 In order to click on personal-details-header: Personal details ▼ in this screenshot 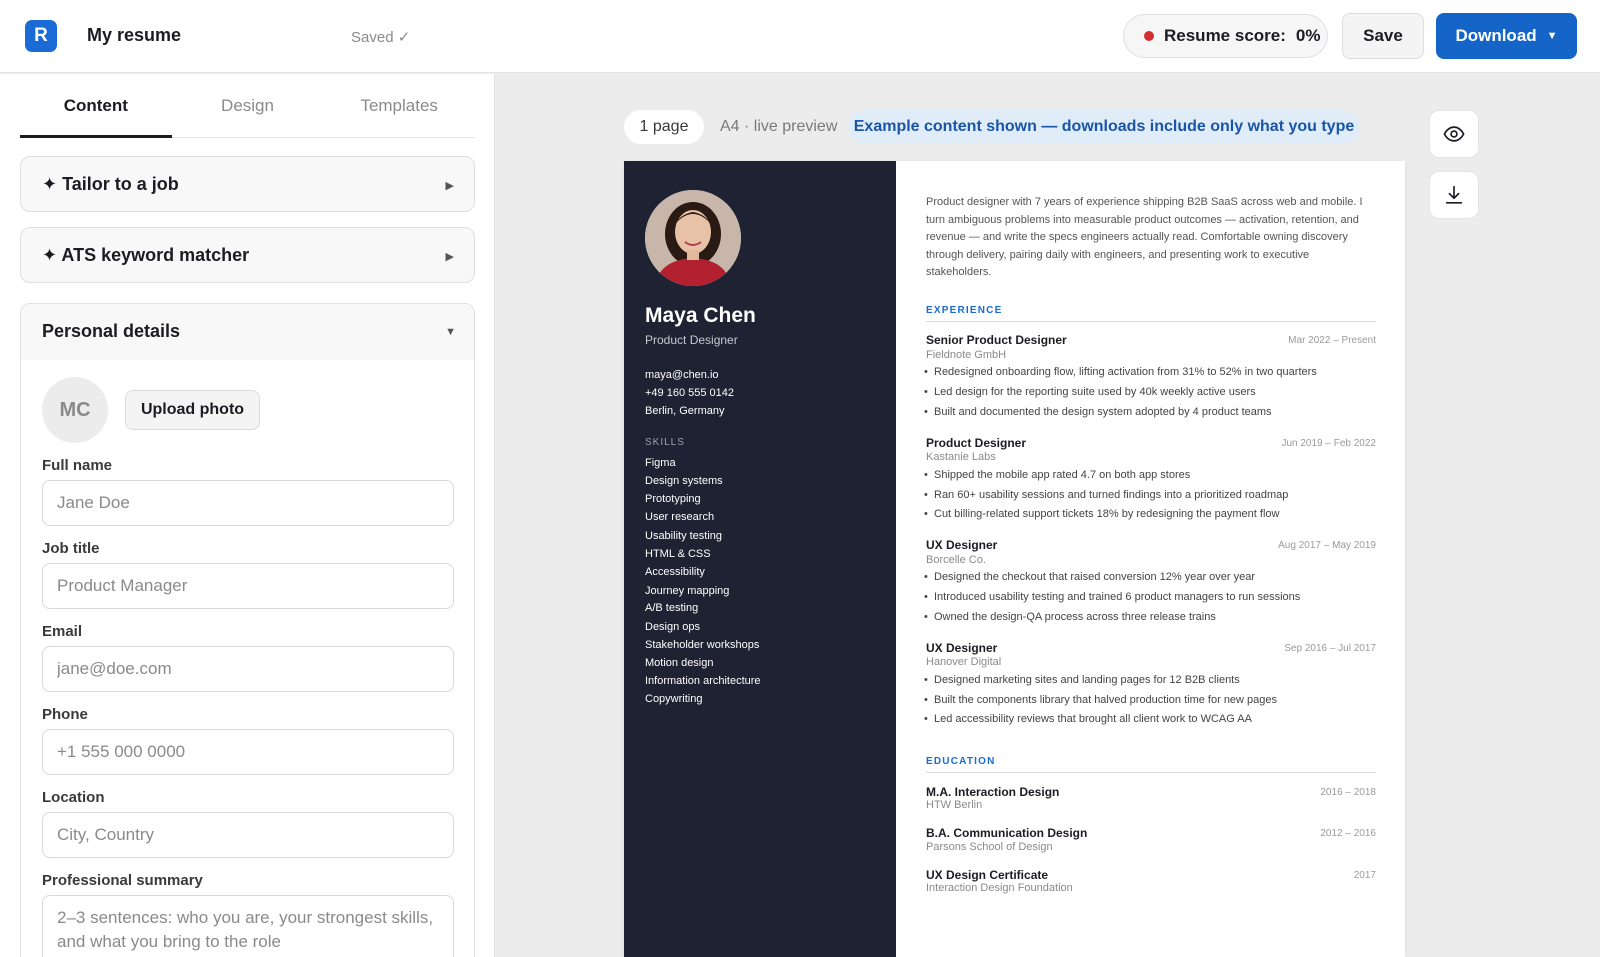, I will do `click(247, 332)`.